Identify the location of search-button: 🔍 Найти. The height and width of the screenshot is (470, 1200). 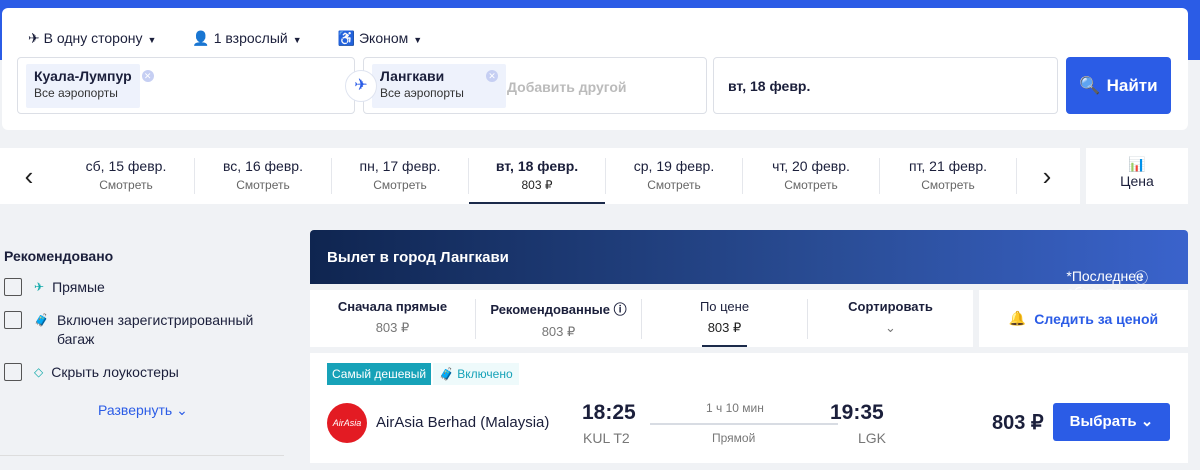
(1118, 85).